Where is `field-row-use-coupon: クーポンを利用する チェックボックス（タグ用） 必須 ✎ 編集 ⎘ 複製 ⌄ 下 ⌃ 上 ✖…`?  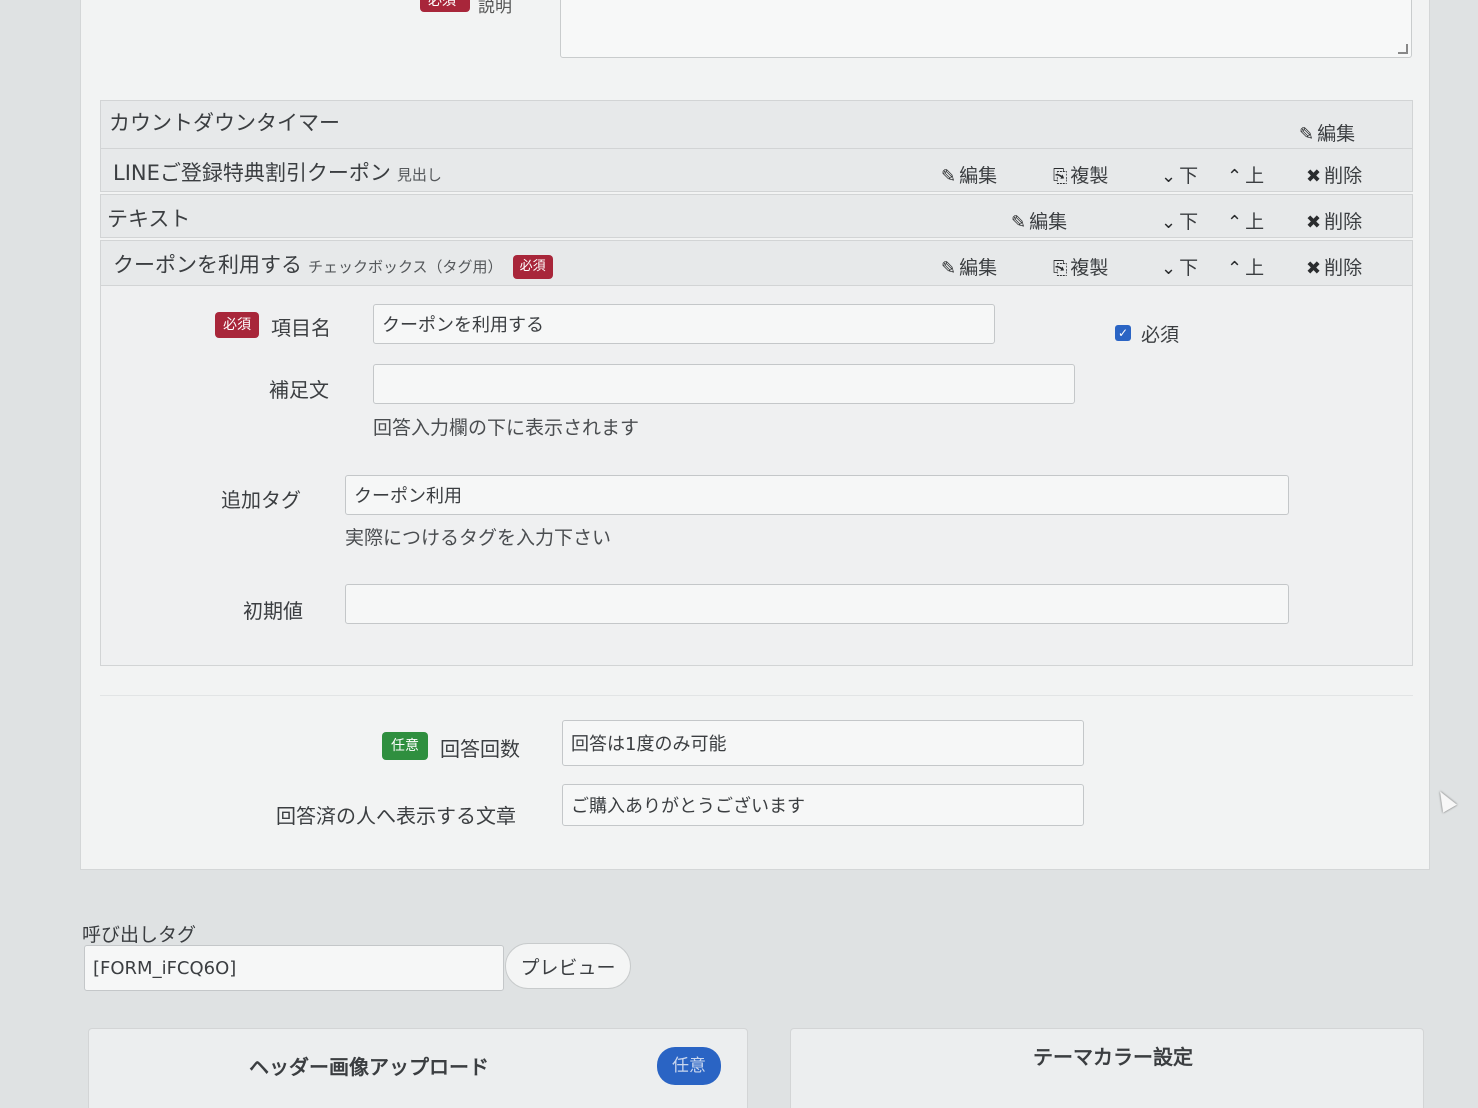 field-row-use-coupon: クーポンを利用する チェックボックス（タグ用） 必須 ✎ 編集 ⎘ 複製 ⌄ 下 ⌃ 上 ✖… is located at coordinates (756, 263).